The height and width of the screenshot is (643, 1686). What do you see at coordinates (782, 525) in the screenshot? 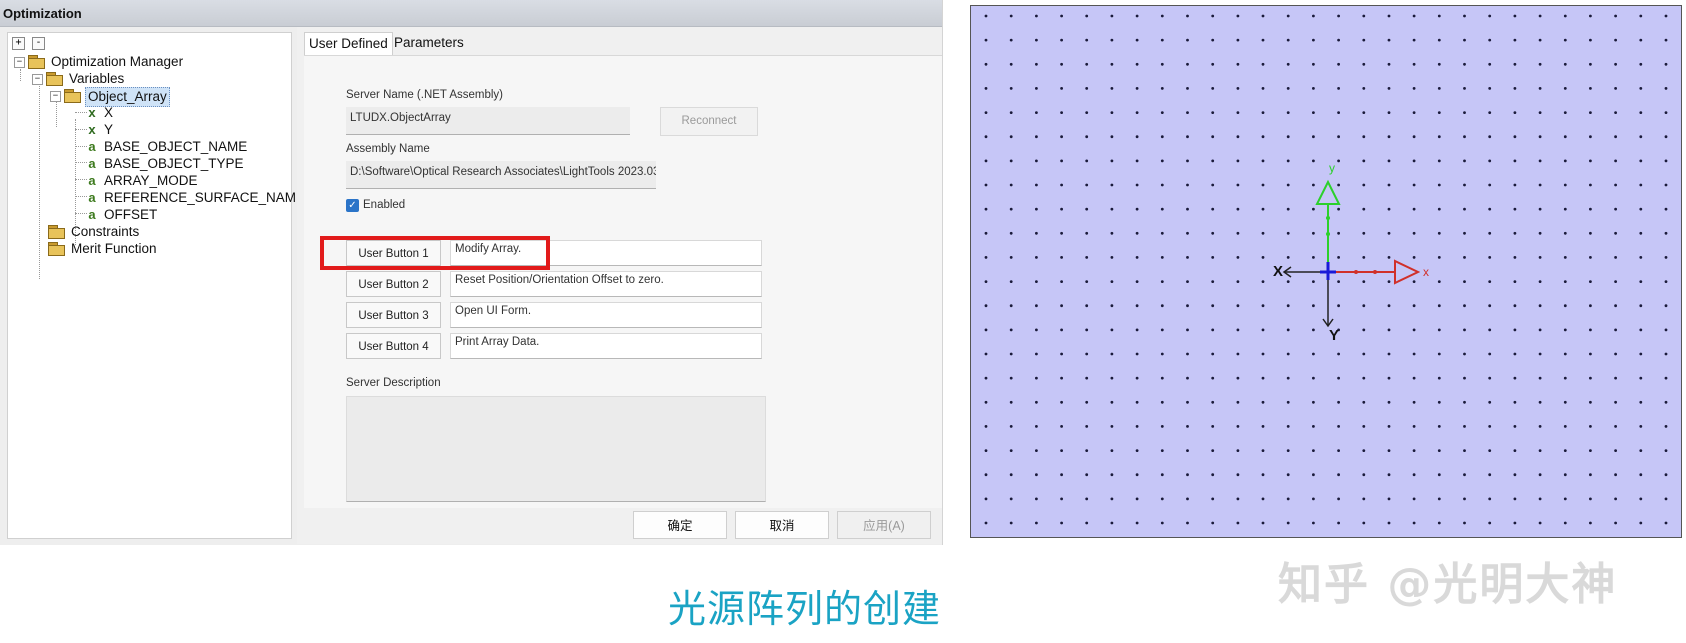
I see `cancel-button: 取消` at bounding box center [782, 525].